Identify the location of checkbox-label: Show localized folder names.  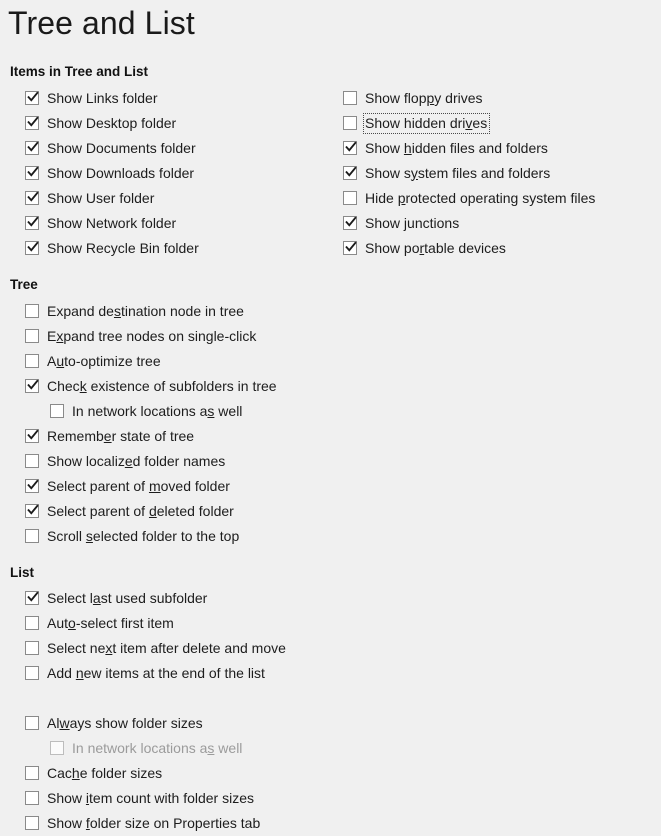
(136, 460).